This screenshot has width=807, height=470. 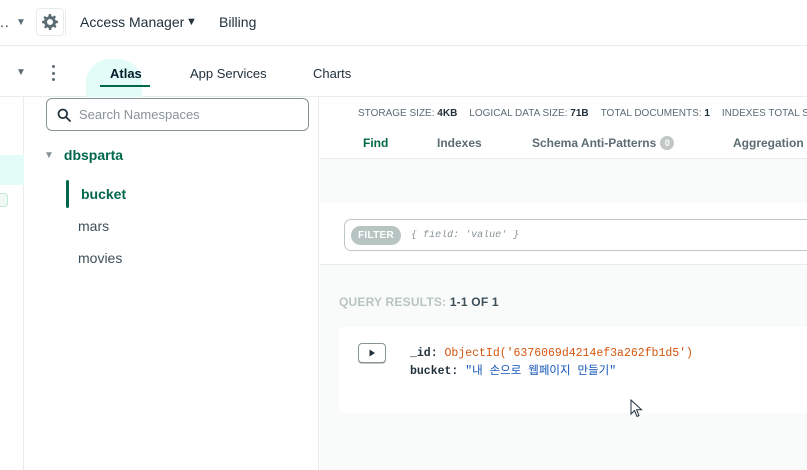 I want to click on access-manager-menu: Access Manager, so click(x=132, y=22).